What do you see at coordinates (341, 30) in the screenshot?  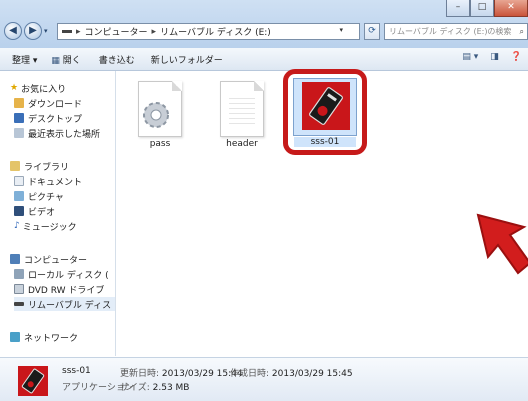 I see `address-dropdown-icon: ▾` at bounding box center [341, 30].